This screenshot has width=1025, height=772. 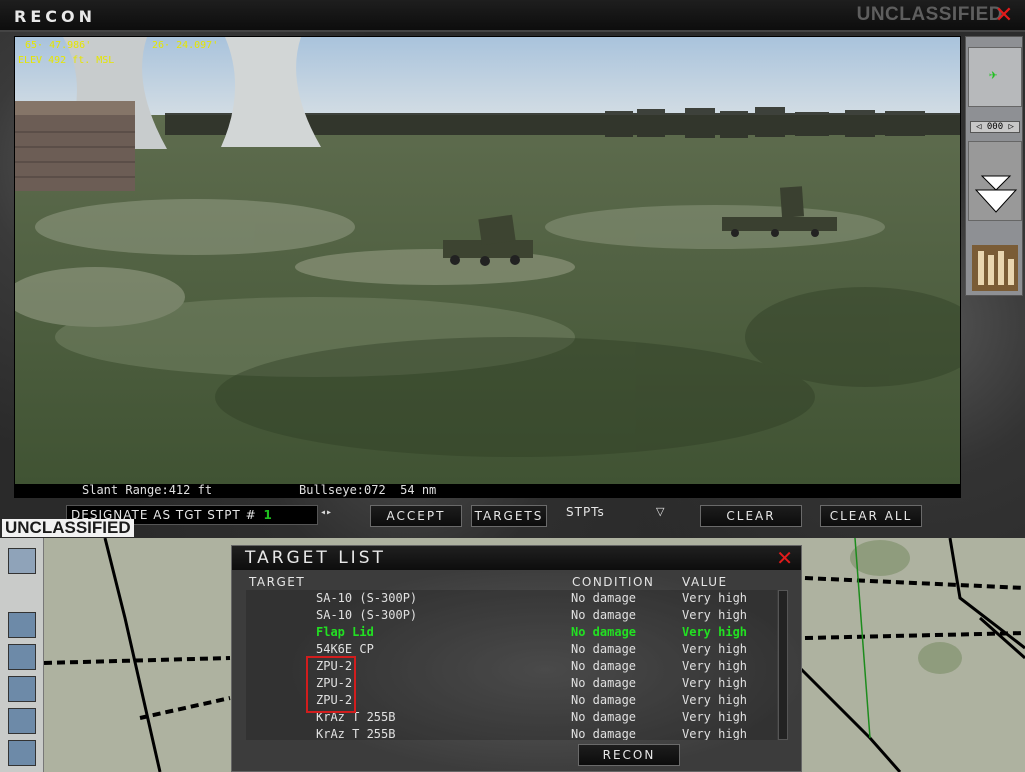 What do you see at coordinates (22, 561) in the screenshot?
I see `weather-icon` at bounding box center [22, 561].